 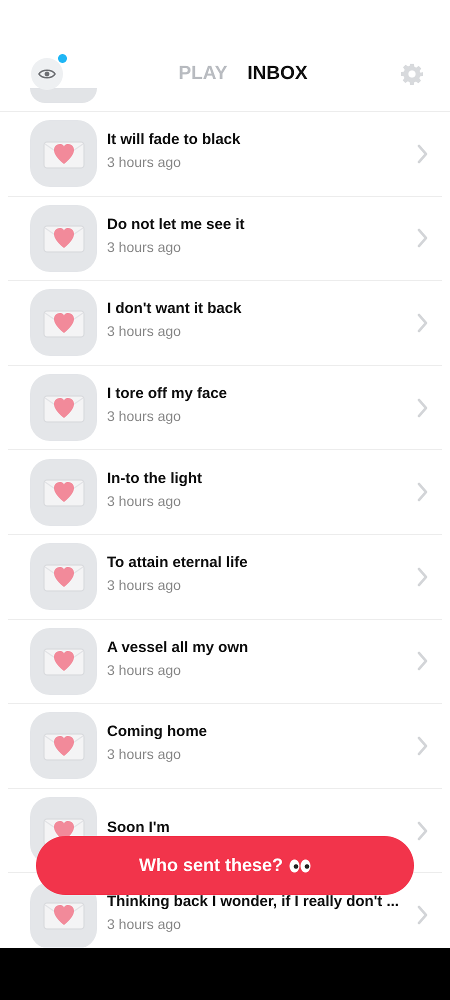 What do you see at coordinates (174, 139) in the screenshot?
I see `message-title: It will fade to black` at bounding box center [174, 139].